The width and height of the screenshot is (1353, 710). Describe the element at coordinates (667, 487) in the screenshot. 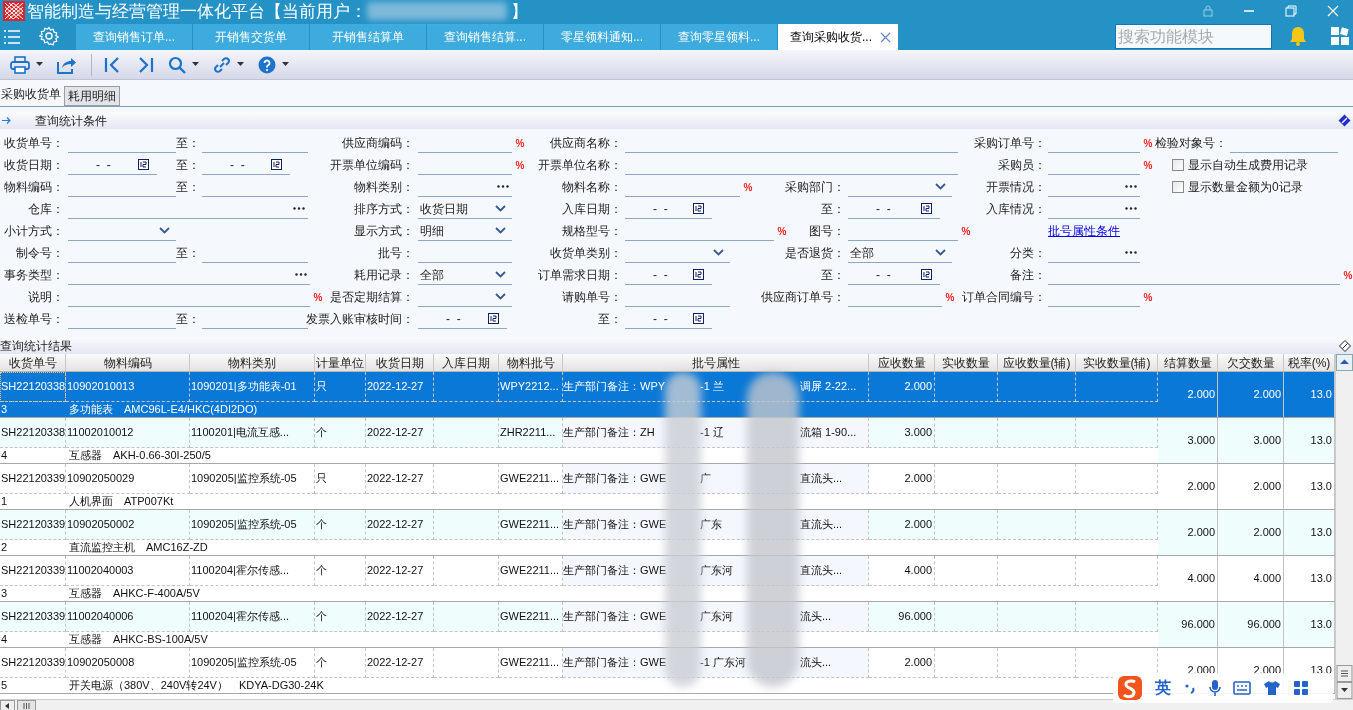

I see `table-row: SH22120339 10902050029 1090205|监控系统-05 只 2022-12-27 GWE2211... 生产部门备注：GWE 广 直流头... 2.000 2.000 2.000 13.0 1 人机界面 ATP007Kt` at that location.